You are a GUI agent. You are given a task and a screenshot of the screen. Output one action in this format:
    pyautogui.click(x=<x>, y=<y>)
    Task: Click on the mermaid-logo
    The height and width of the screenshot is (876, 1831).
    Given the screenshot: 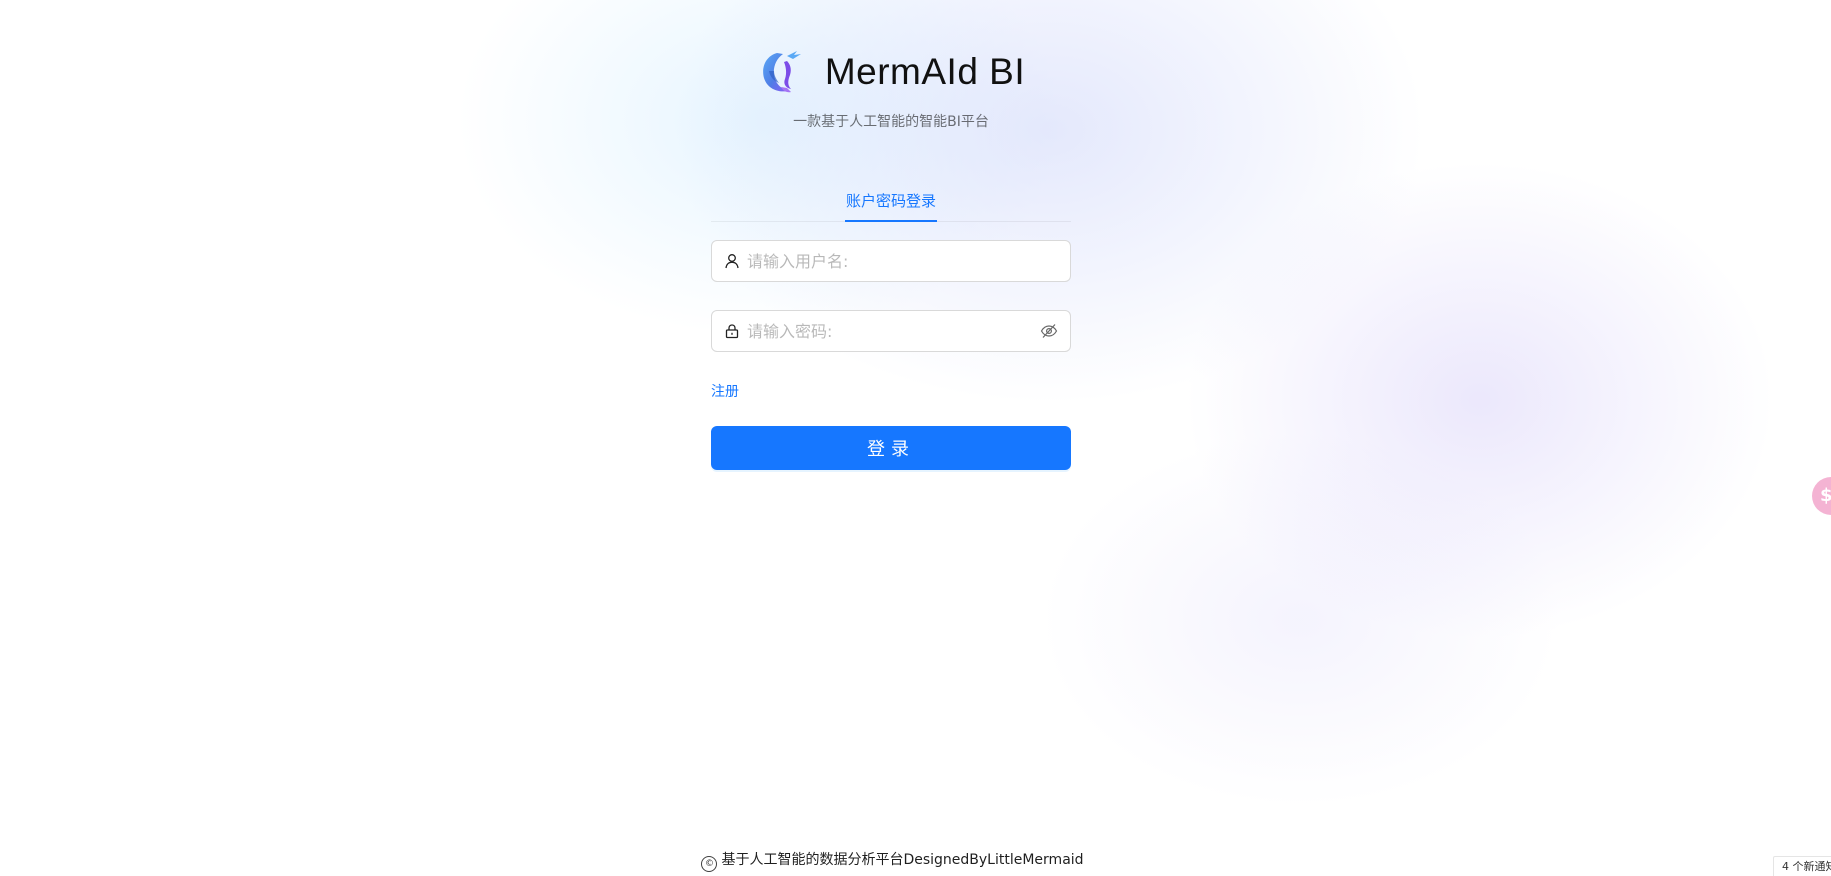 What is the action you would take?
    pyautogui.click(x=781, y=72)
    